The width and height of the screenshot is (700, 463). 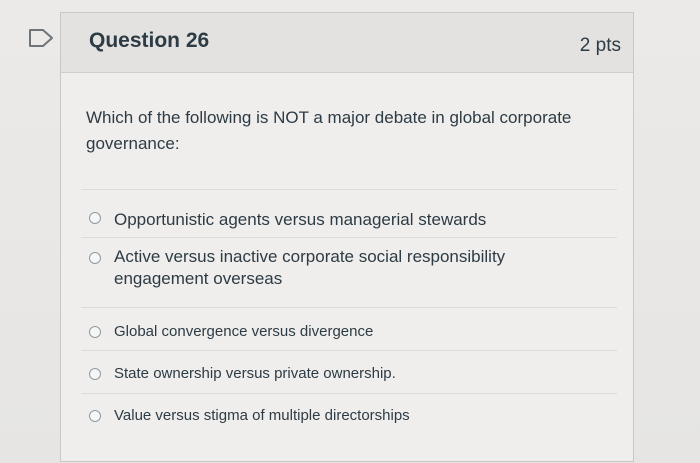 I want to click on question-title: Question 26, so click(x=149, y=40).